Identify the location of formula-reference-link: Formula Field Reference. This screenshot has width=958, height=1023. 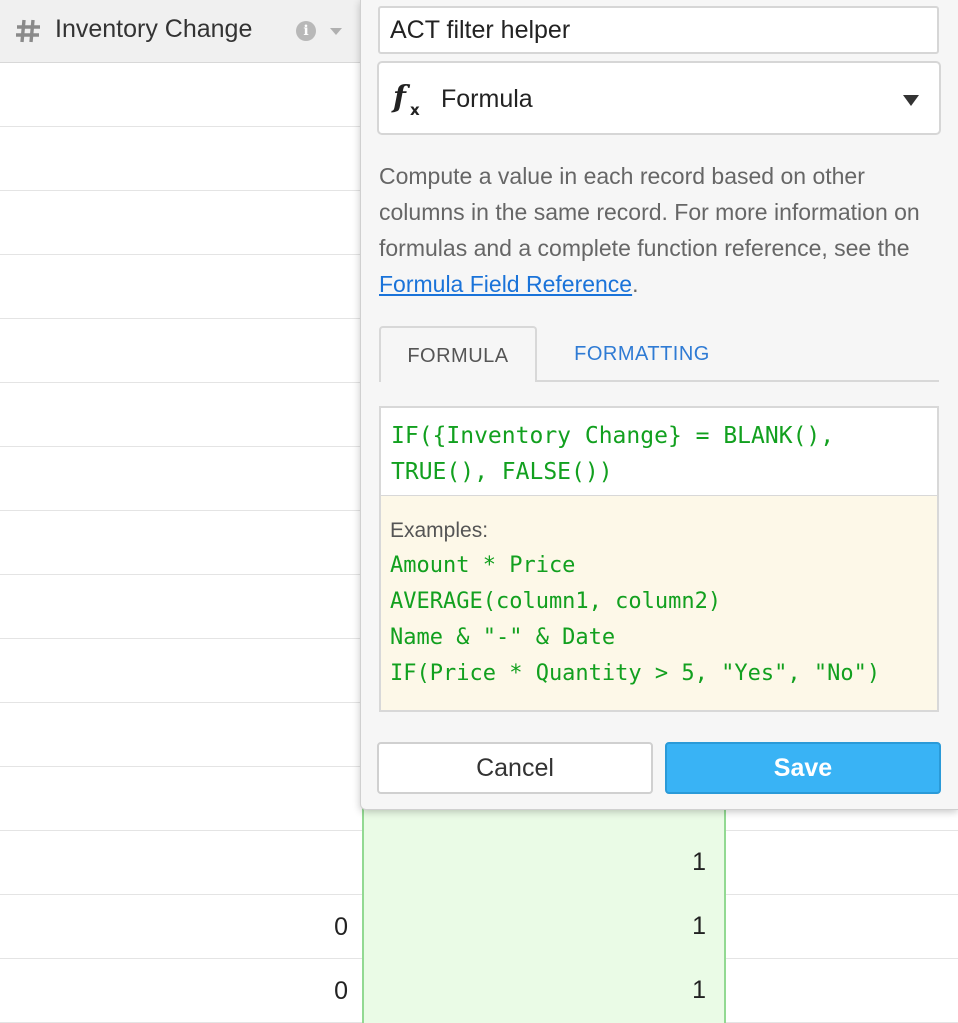
(505, 284).